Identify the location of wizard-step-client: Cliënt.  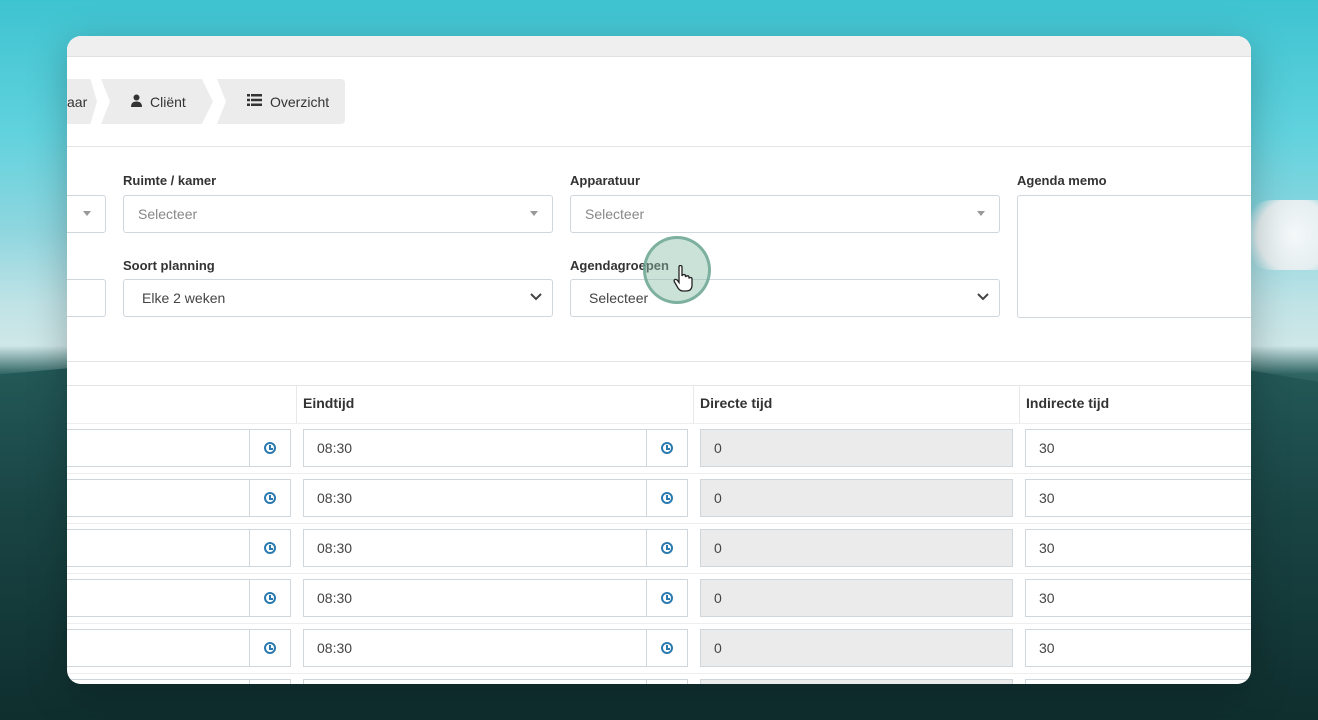
(157, 101).